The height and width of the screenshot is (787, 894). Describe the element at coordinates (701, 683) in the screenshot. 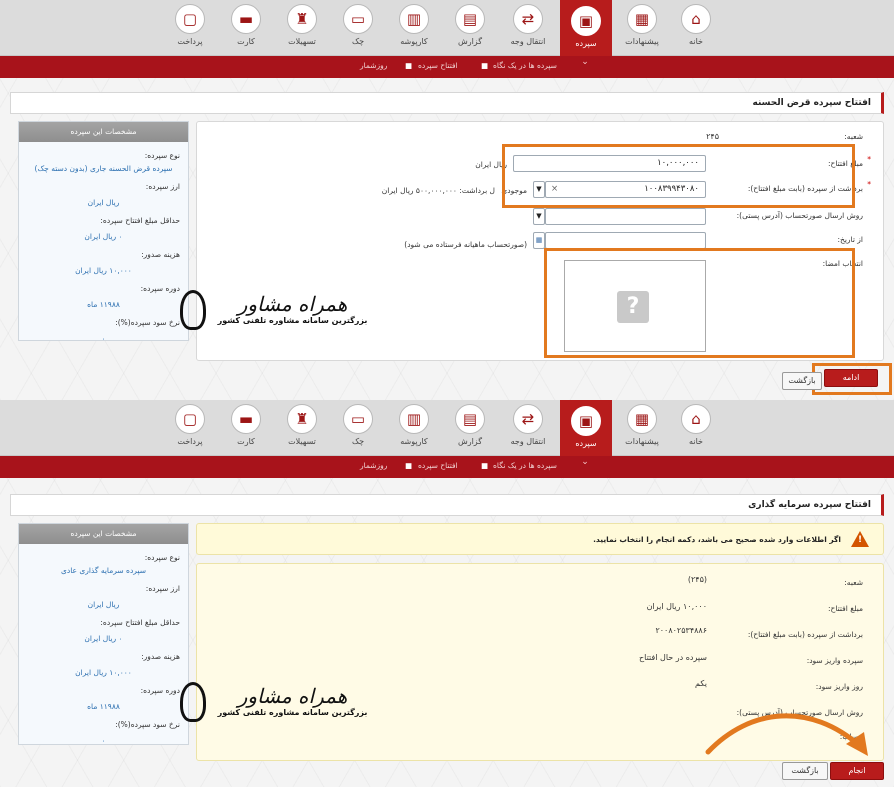

I see `summary-value: یکم` at that location.